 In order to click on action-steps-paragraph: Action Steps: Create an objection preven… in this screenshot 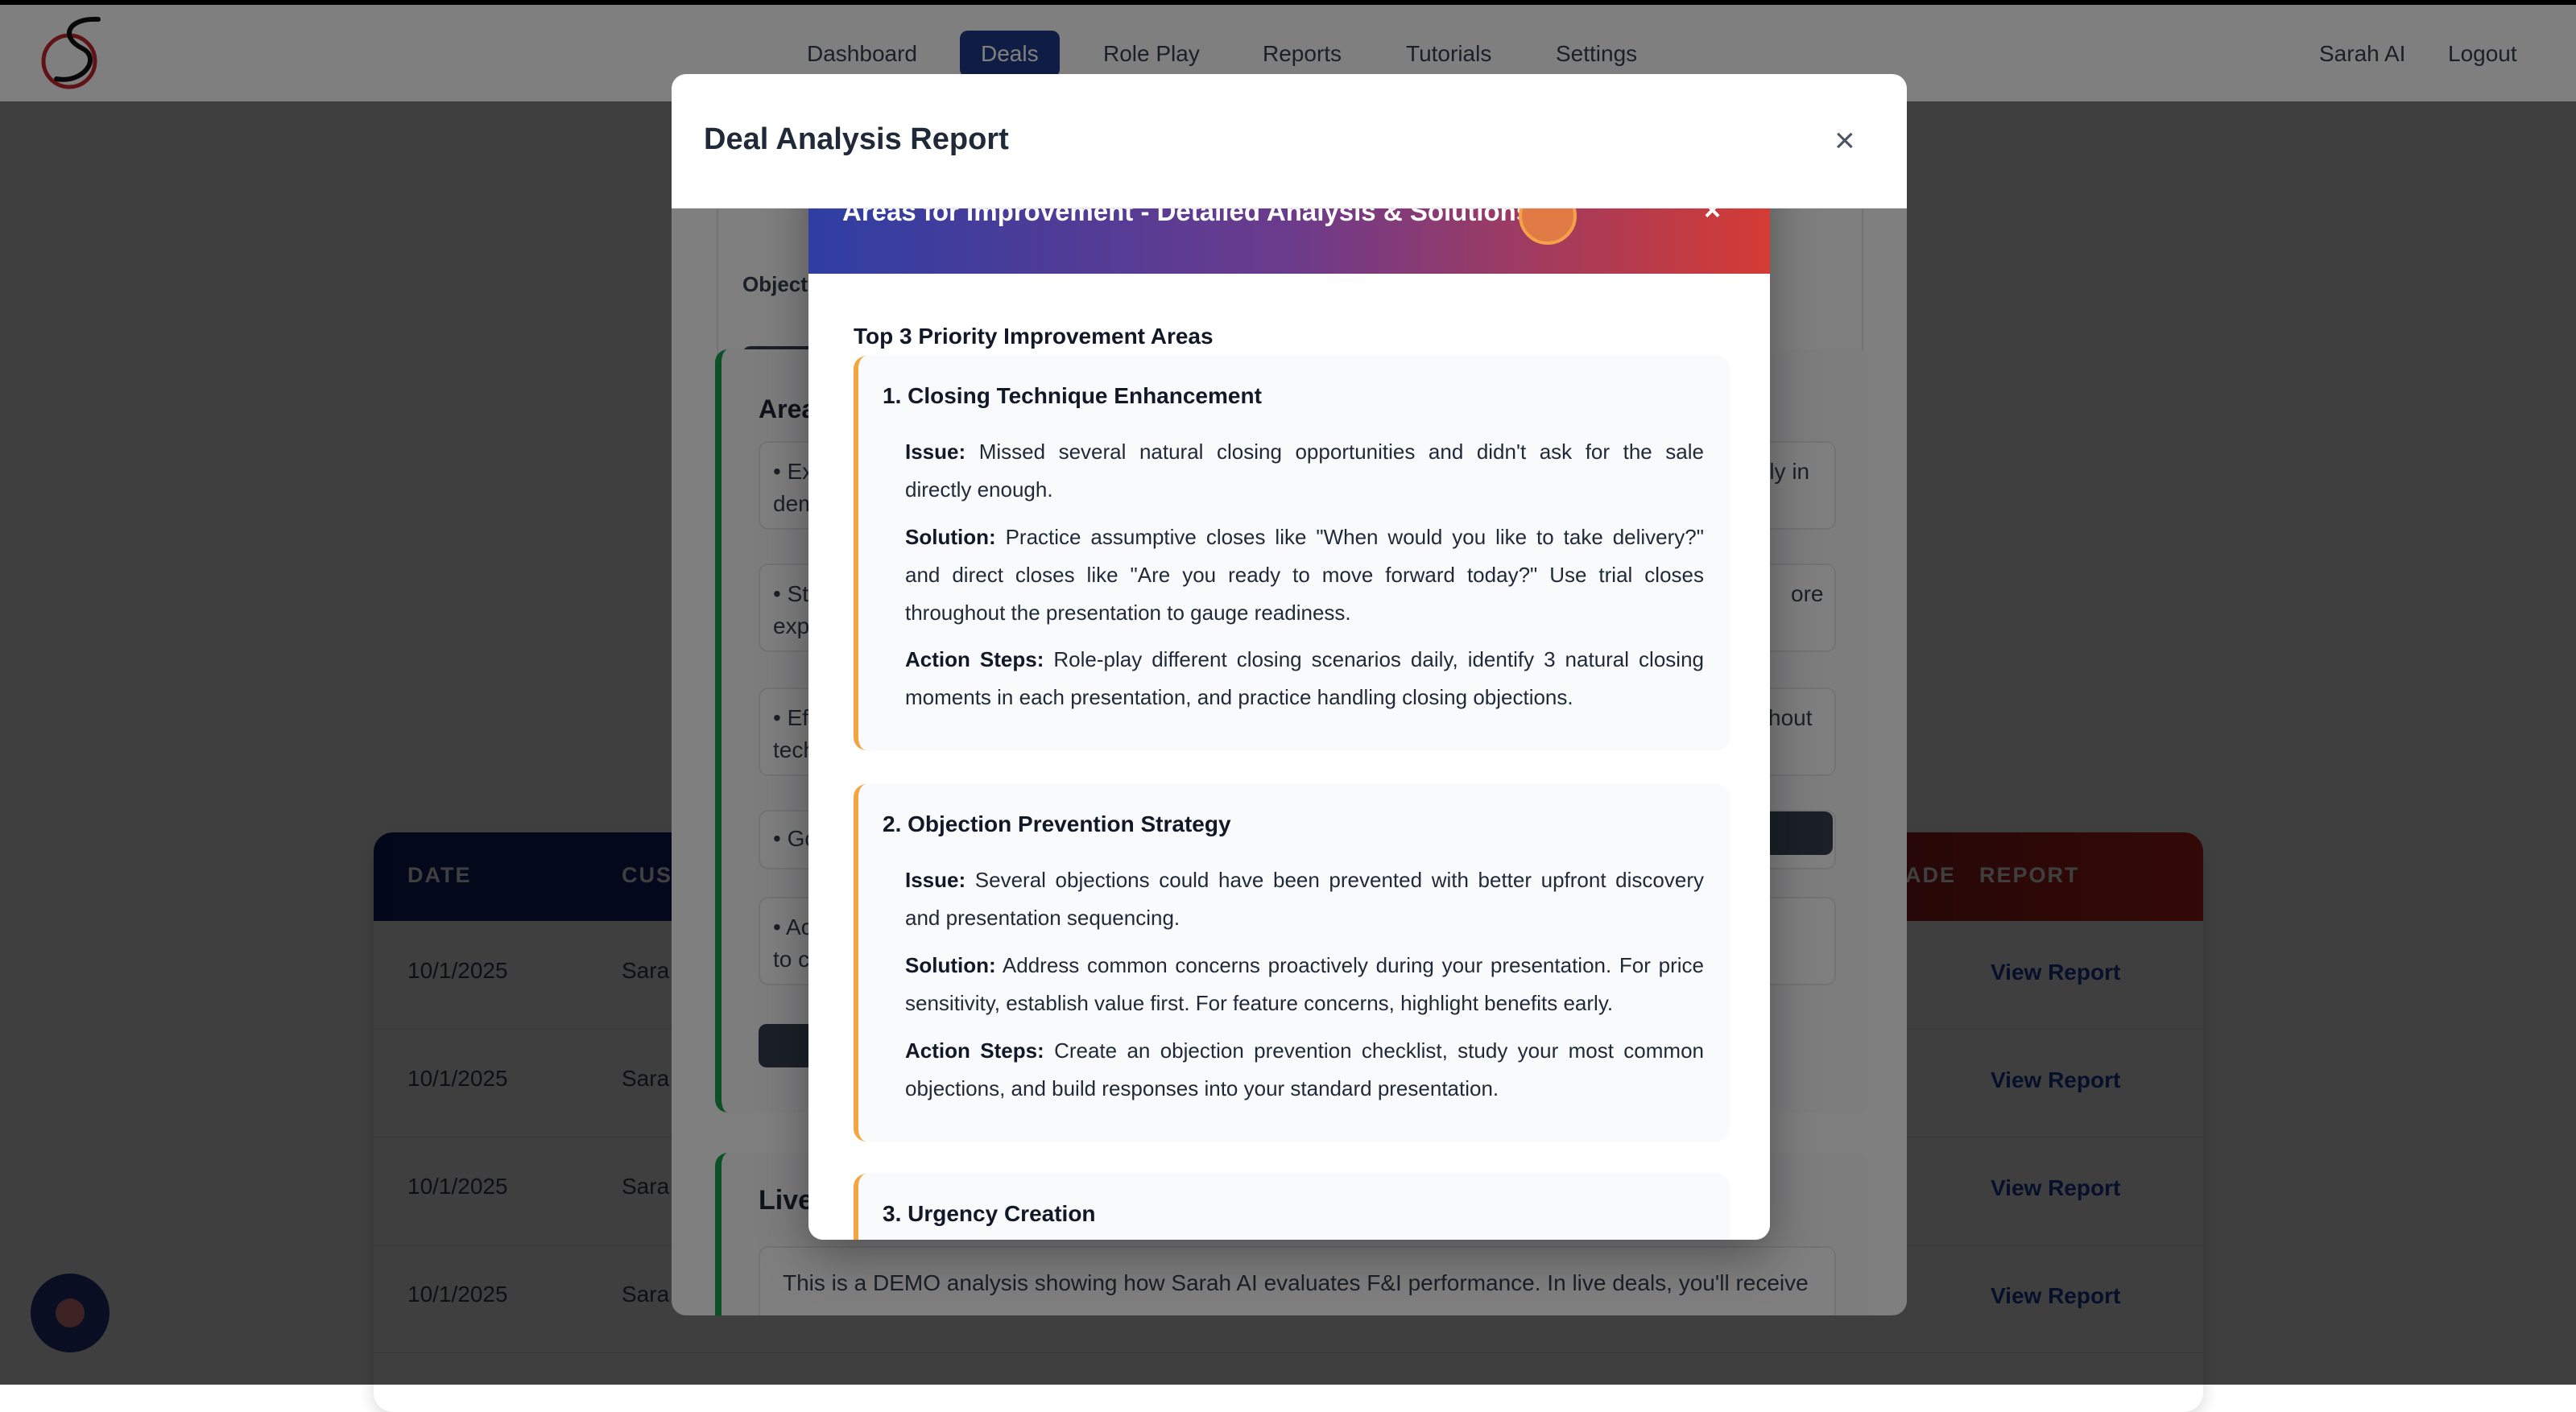, I will do `click(1304, 1070)`.